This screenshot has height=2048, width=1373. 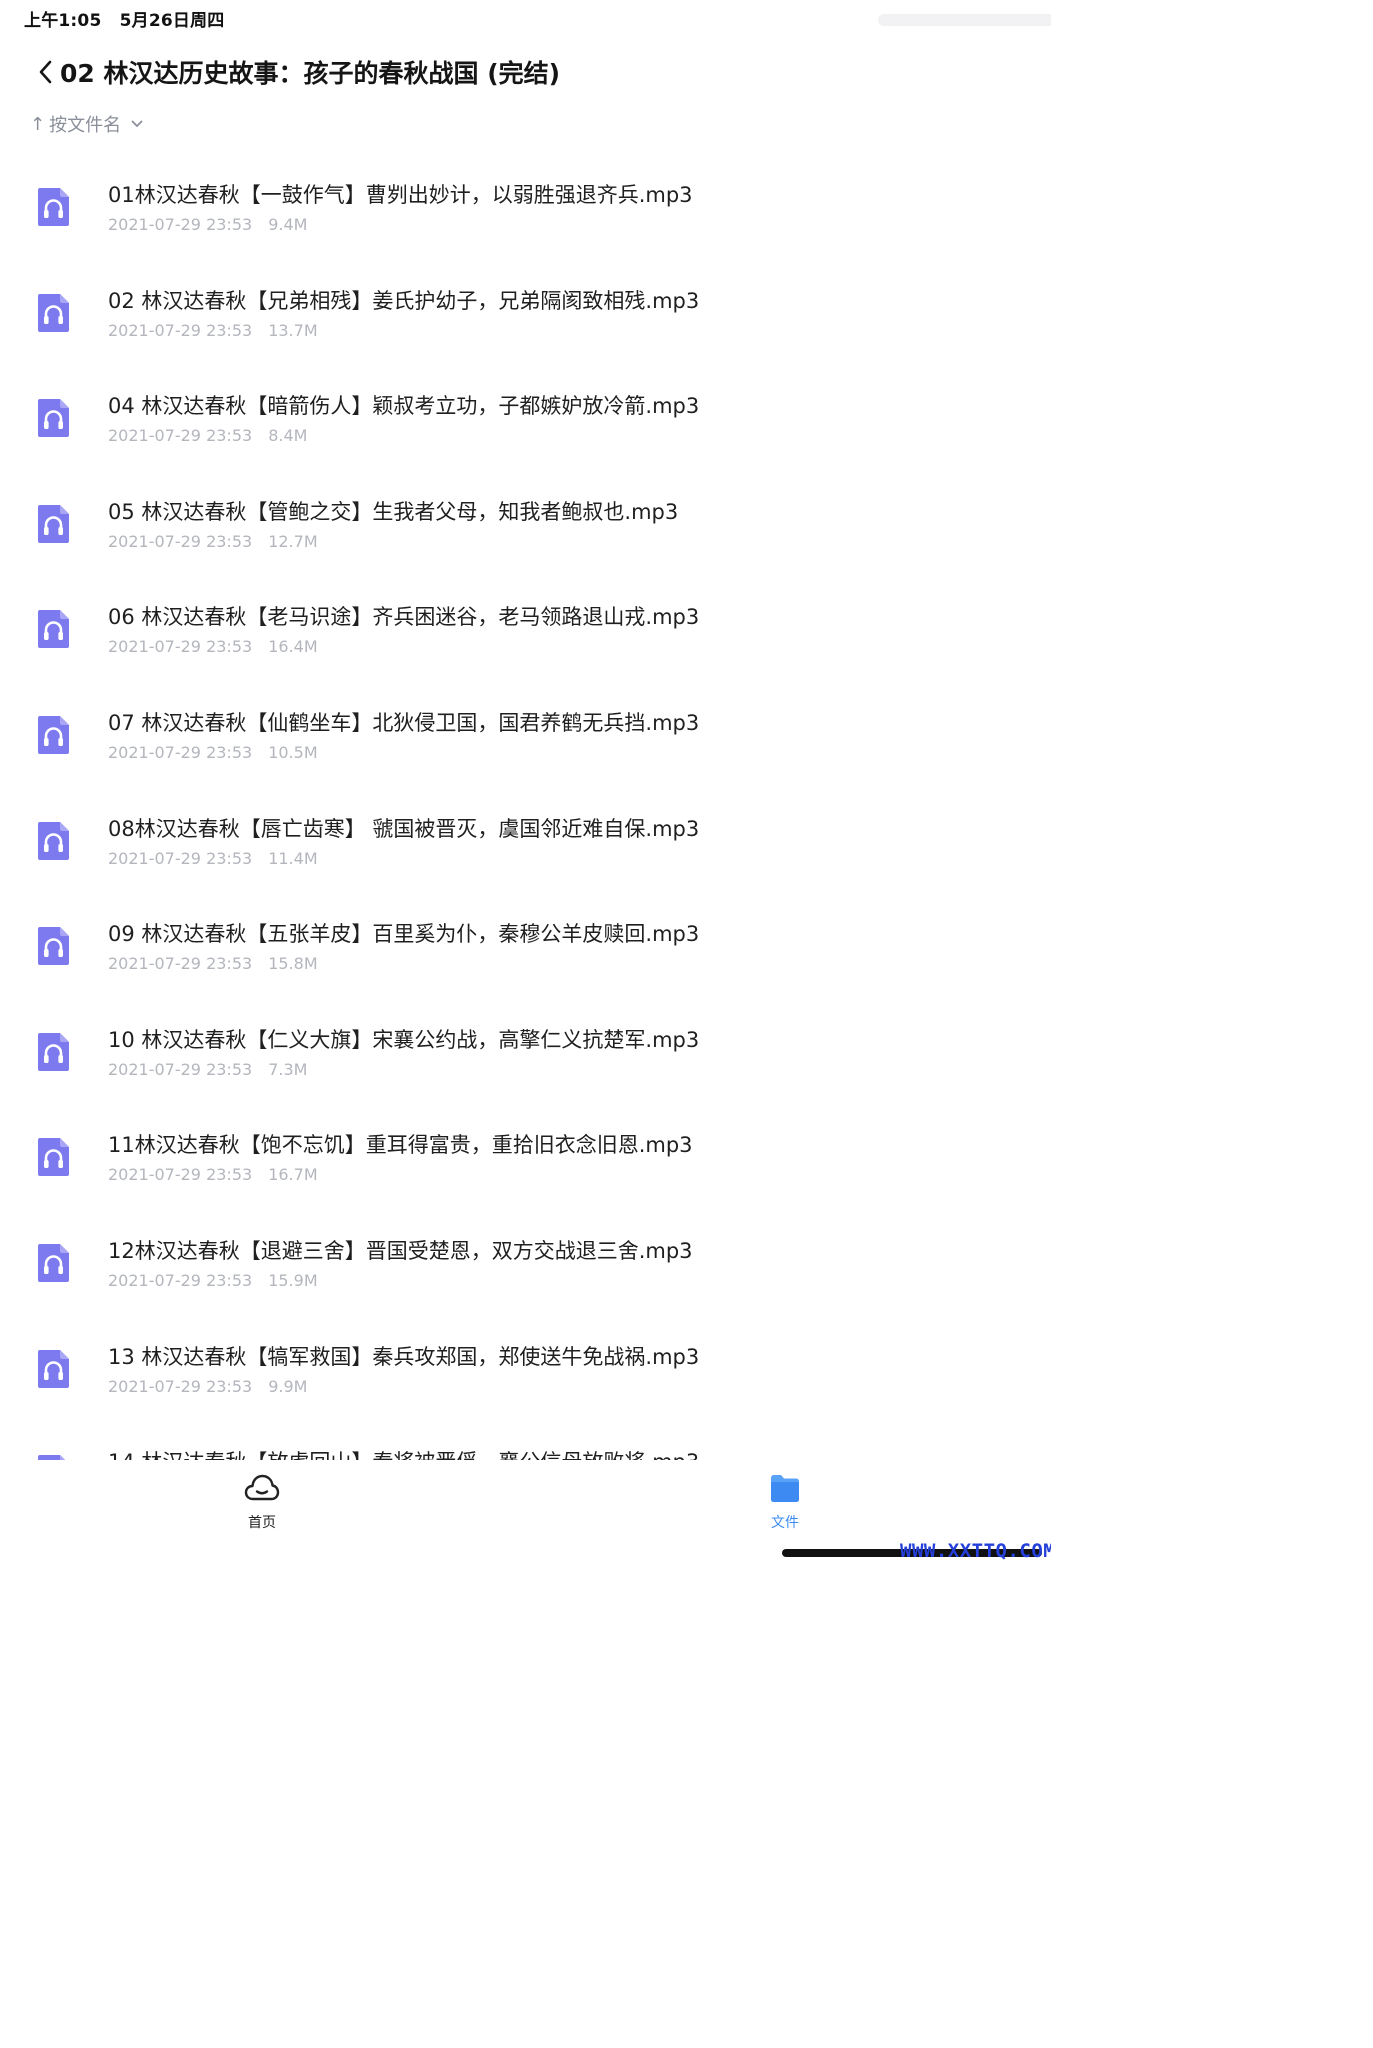 I want to click on file-meta: 2021-07-29 23:53 11.4M, so click(x=213, y=858).